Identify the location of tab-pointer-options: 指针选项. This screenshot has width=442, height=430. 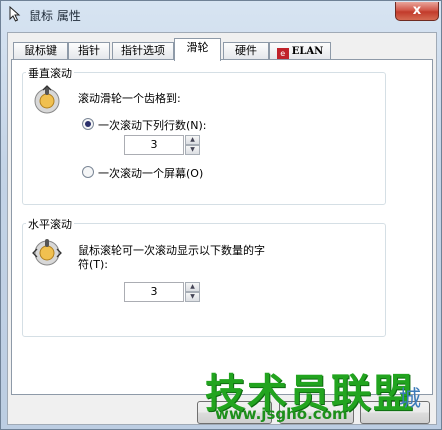
(143, 51).